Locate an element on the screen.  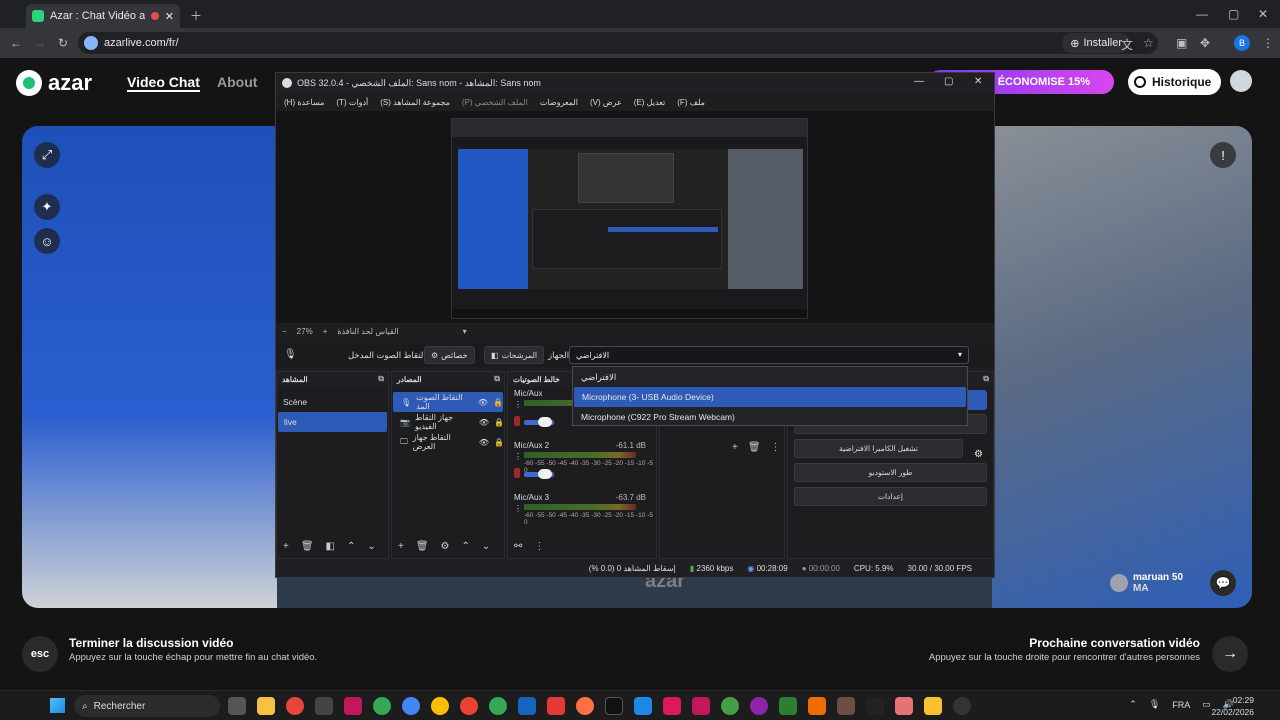
filter-icon: ◧ is located at coordinates (330, 546).